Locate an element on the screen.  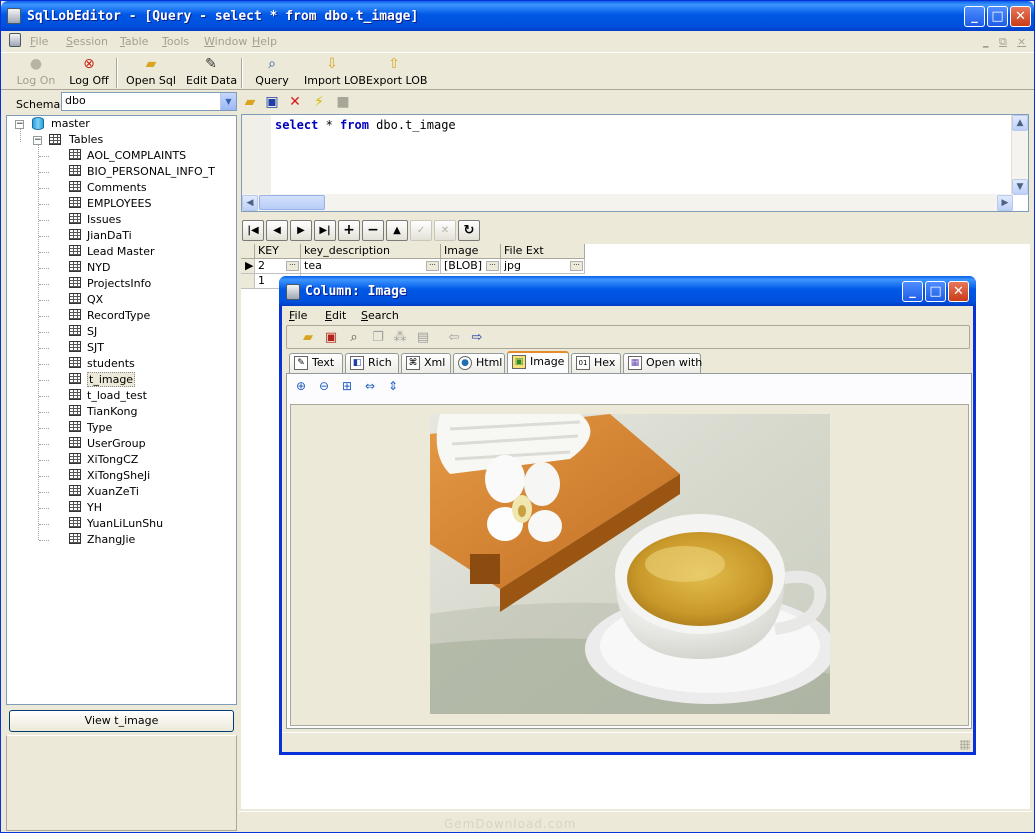
sql-editor: select * from dbo.t_image ▲ ▼ ◀ ▶ is located at coordinates (635, 163).